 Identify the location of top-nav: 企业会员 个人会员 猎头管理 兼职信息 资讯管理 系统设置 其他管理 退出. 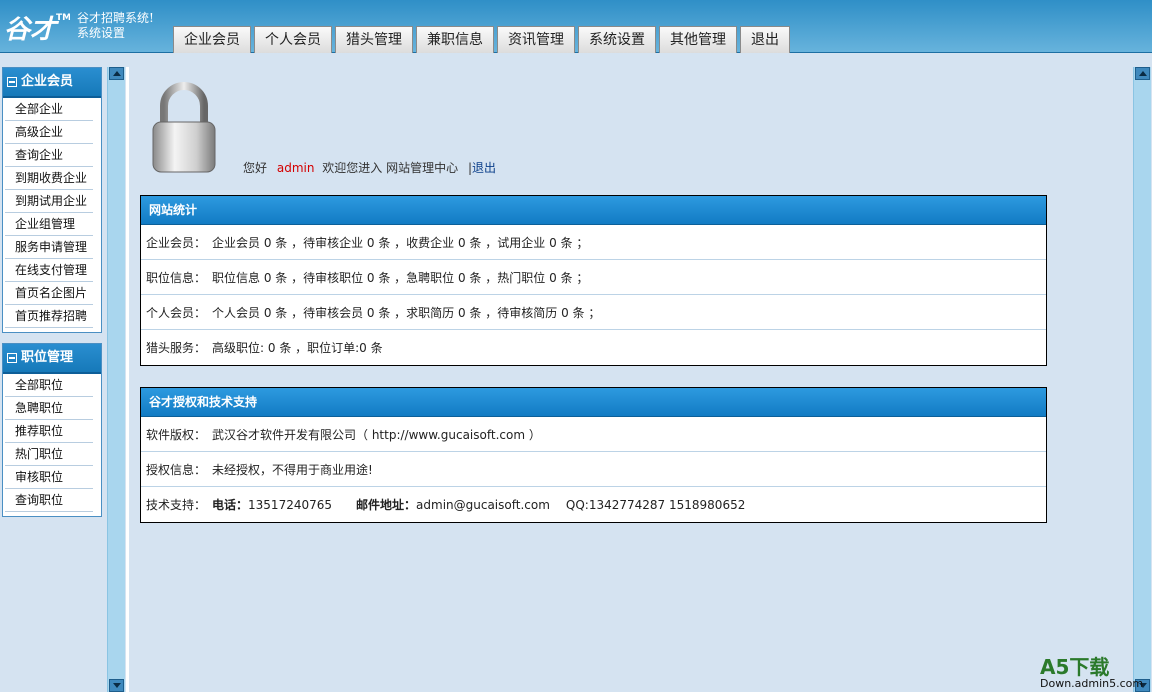
(481, 39).